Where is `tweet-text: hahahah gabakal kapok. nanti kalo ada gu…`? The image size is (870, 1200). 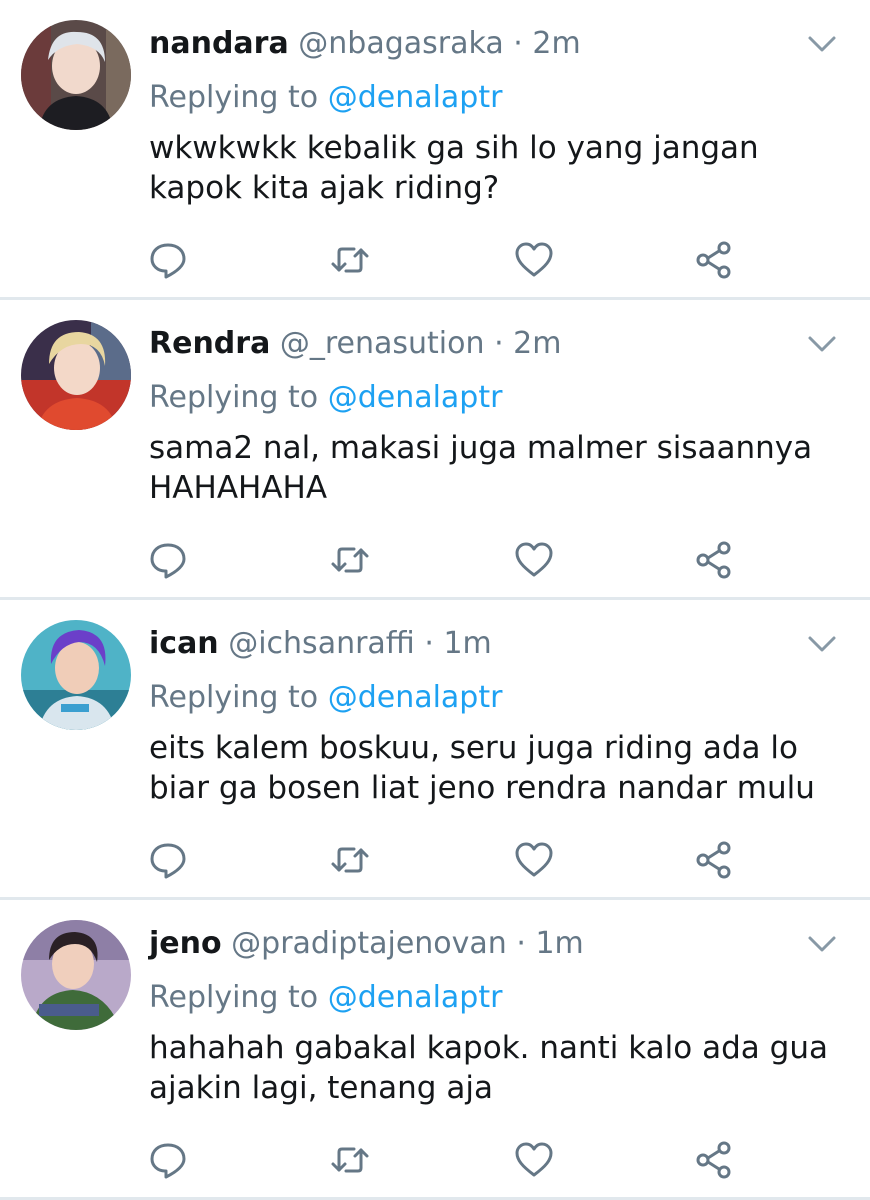
tweet-text: hahahah gabakal kapok. nanti kalo ada gu… is located at coordinates (488, 1068).